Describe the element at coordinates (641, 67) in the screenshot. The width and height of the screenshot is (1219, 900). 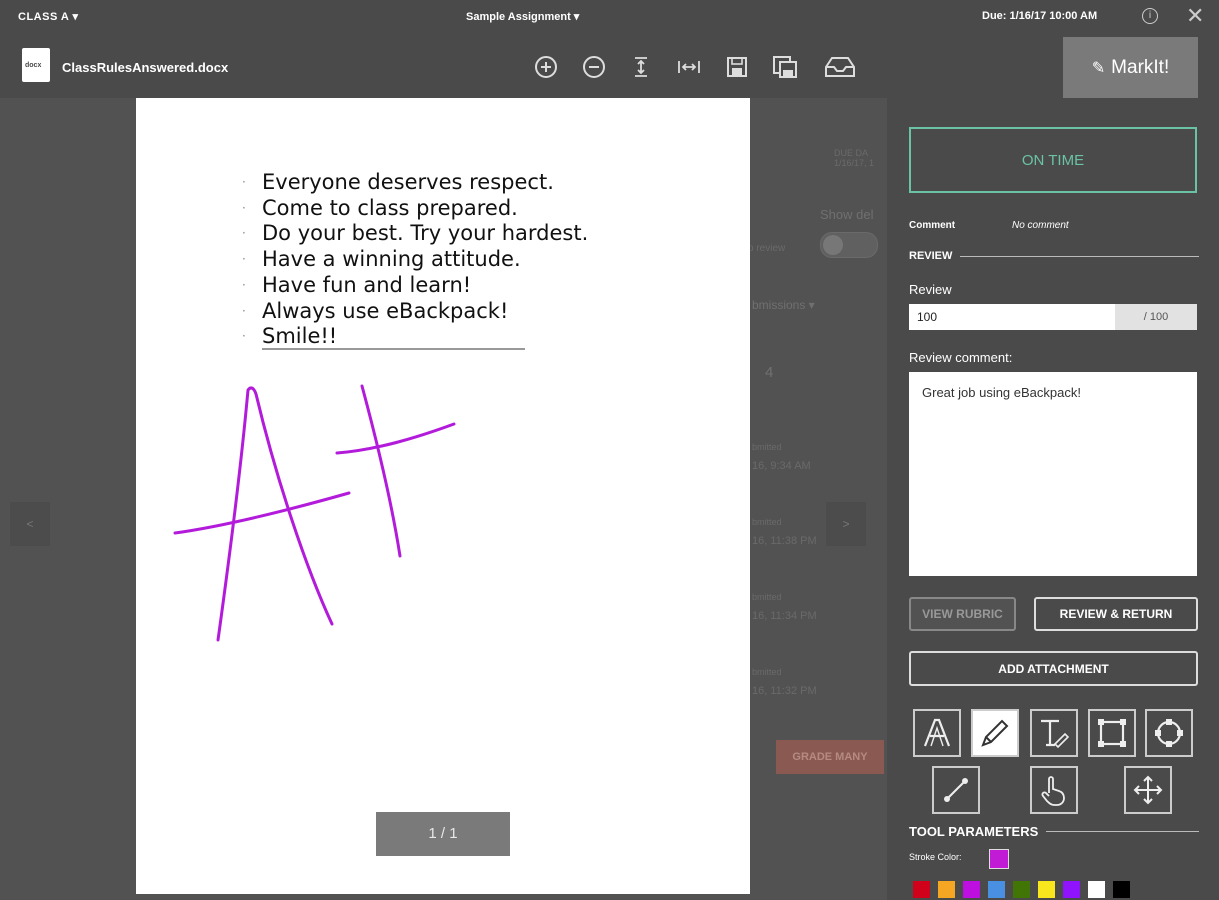
I see `fit-height-icon` at that location.